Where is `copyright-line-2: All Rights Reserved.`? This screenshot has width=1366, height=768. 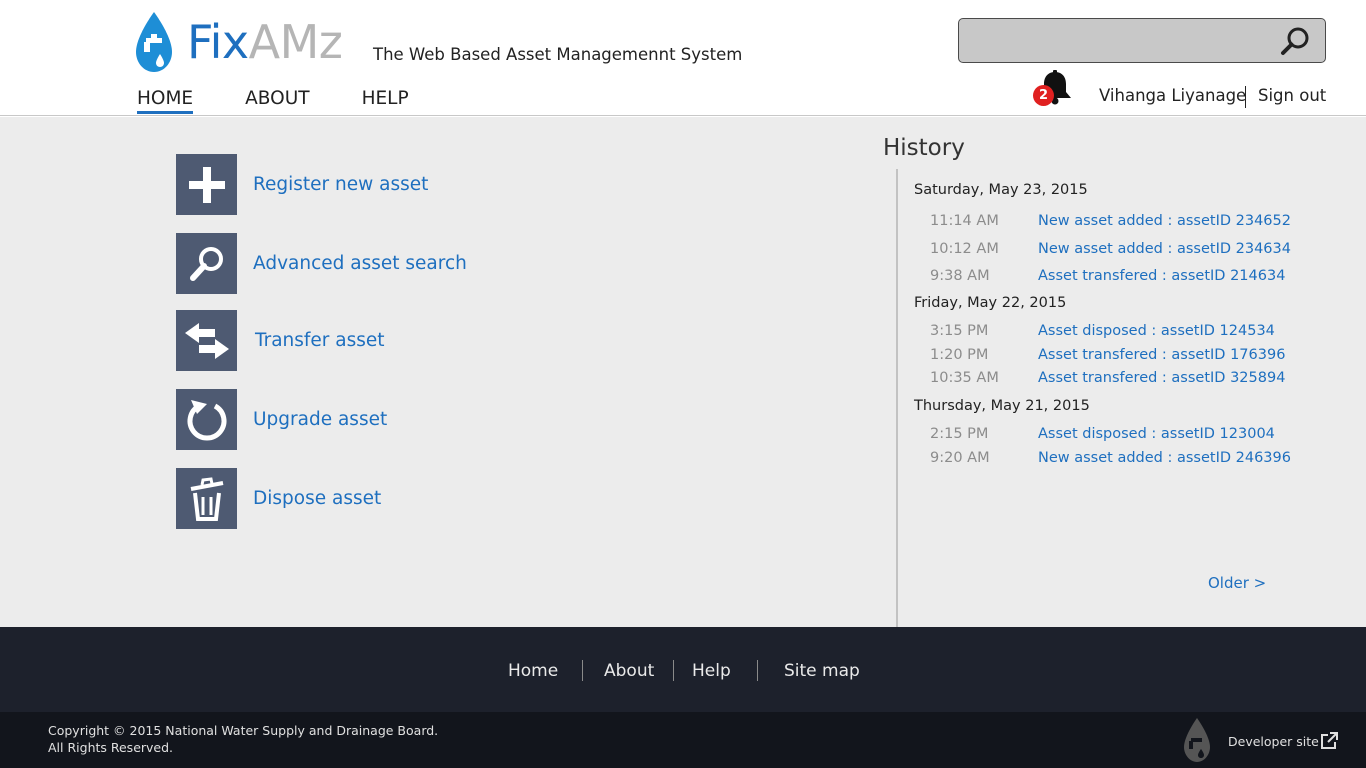
copyright-line-2: All Rights Reserved. is located at coordinates (111, 747).